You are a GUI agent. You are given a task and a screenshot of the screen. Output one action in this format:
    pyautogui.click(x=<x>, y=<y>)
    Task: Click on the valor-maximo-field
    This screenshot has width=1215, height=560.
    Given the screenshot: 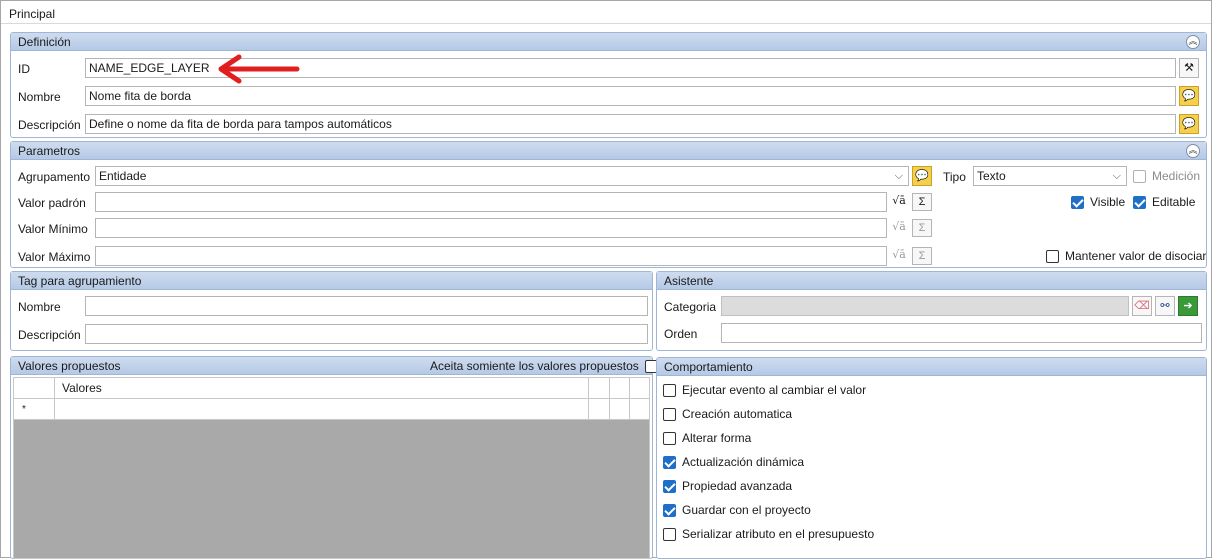 What is the action you would take?
    pyautogui.click(x=491, y=256)
    